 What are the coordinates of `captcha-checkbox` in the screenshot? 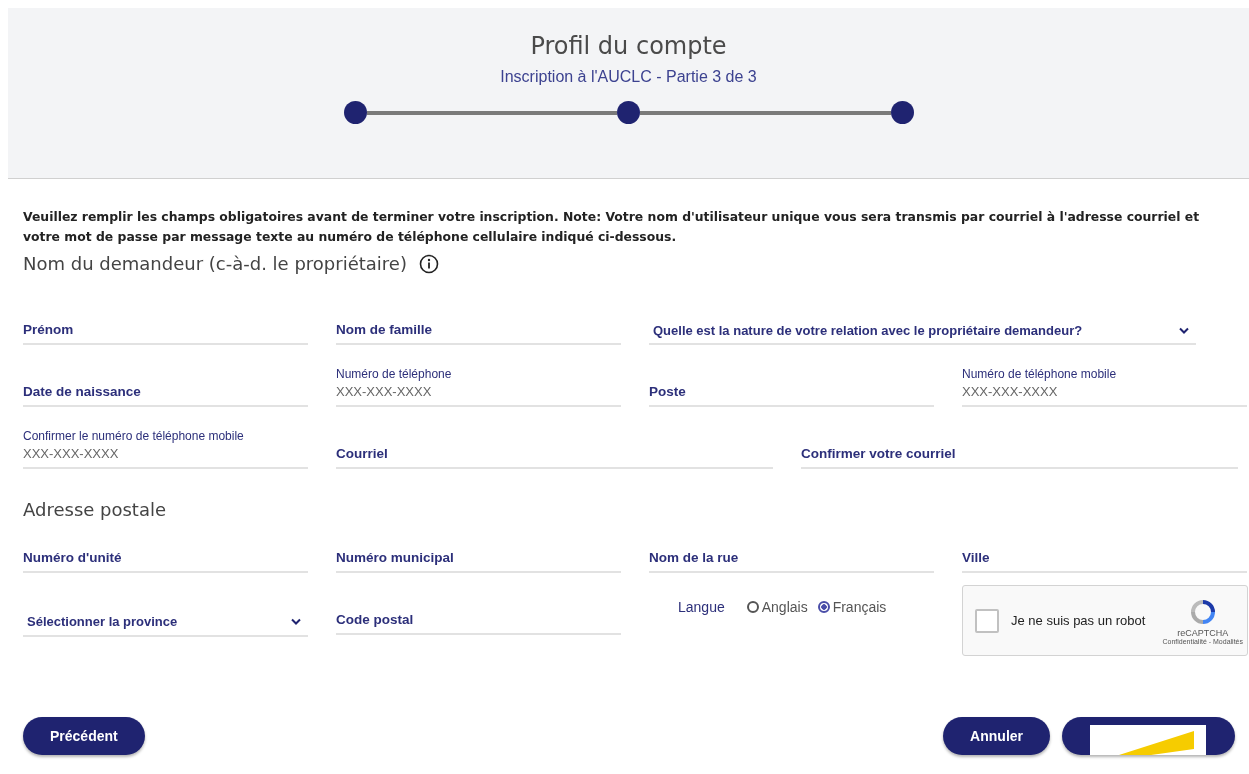 It's located at (987, 620).